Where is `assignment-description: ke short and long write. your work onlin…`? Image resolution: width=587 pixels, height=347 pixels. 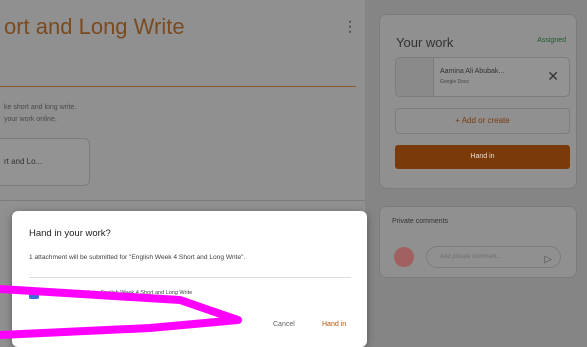 assignment-description: ke short and long write. your work onlin… is located at coordinates (40, 114).